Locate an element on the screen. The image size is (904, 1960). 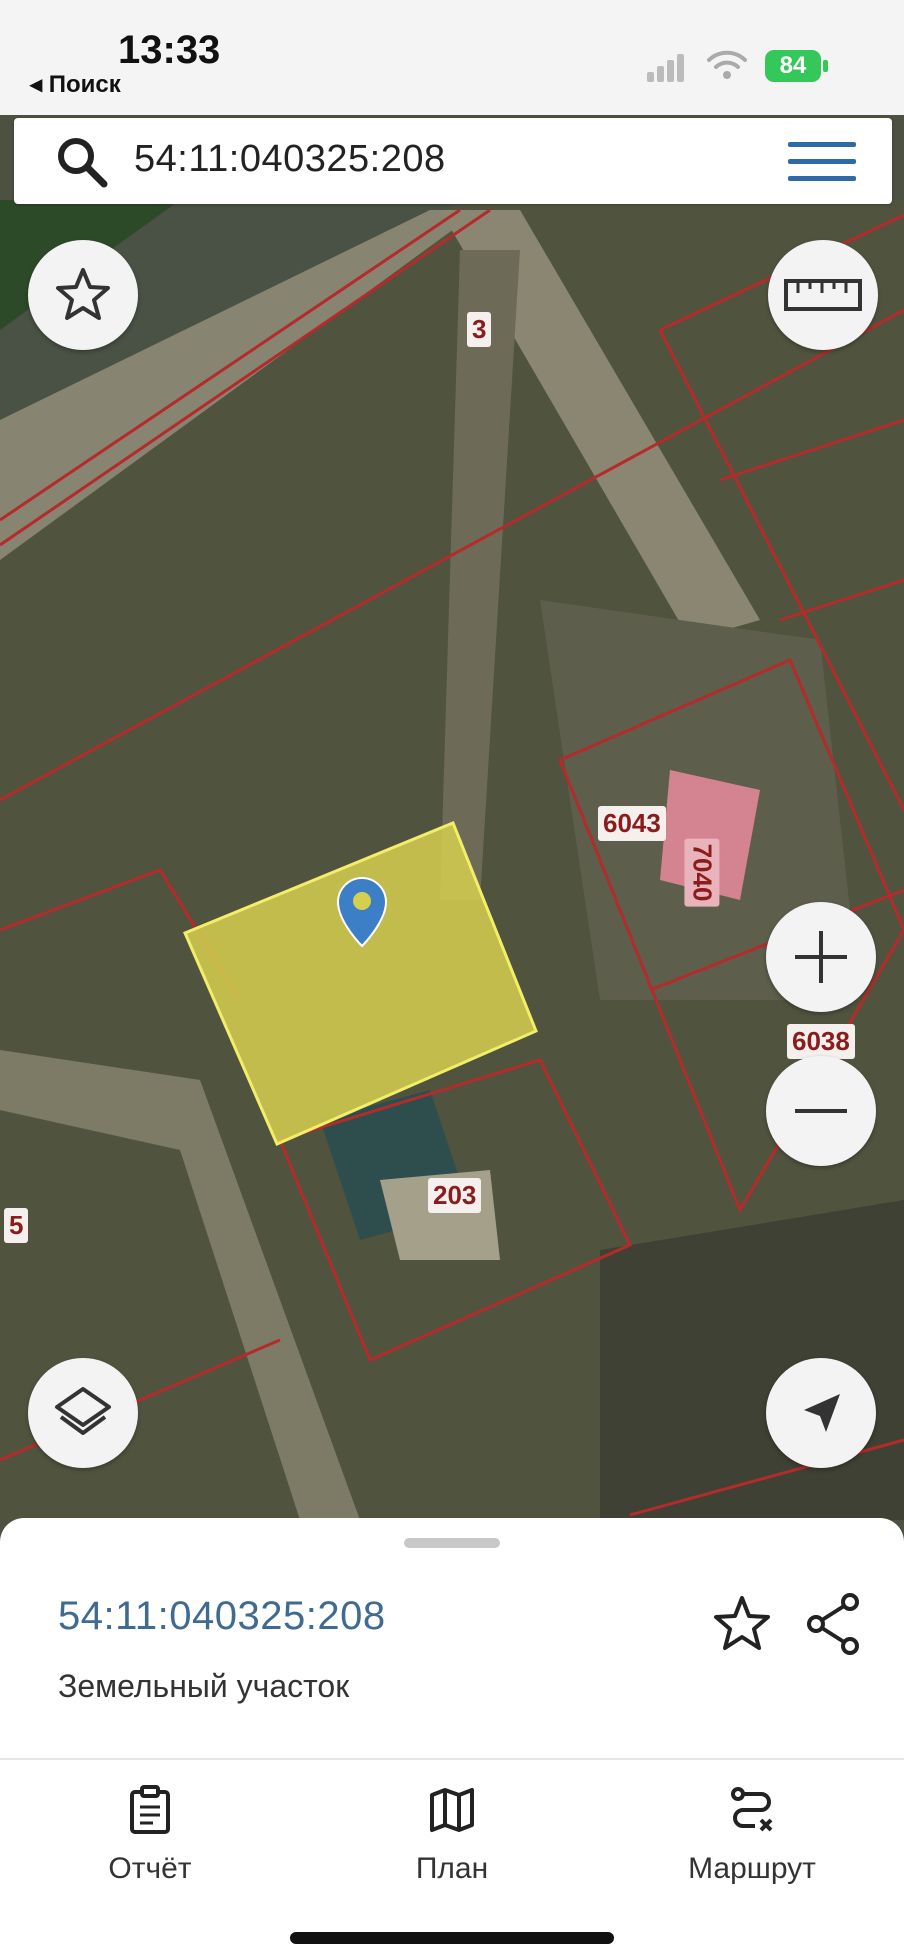
wifi-icon is located at coordinates (727, 64).